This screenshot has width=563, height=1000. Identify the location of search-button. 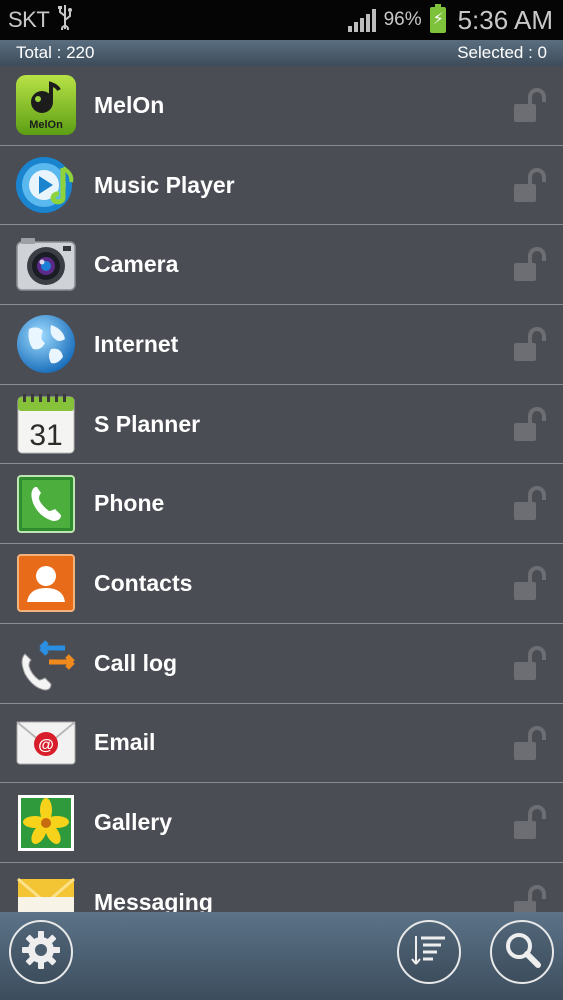
(522, 952).